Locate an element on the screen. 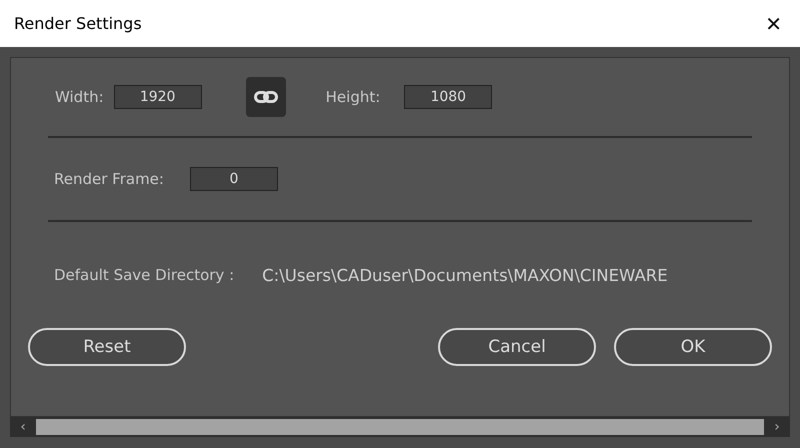  link-toggle is located at coordinates (266, 97).